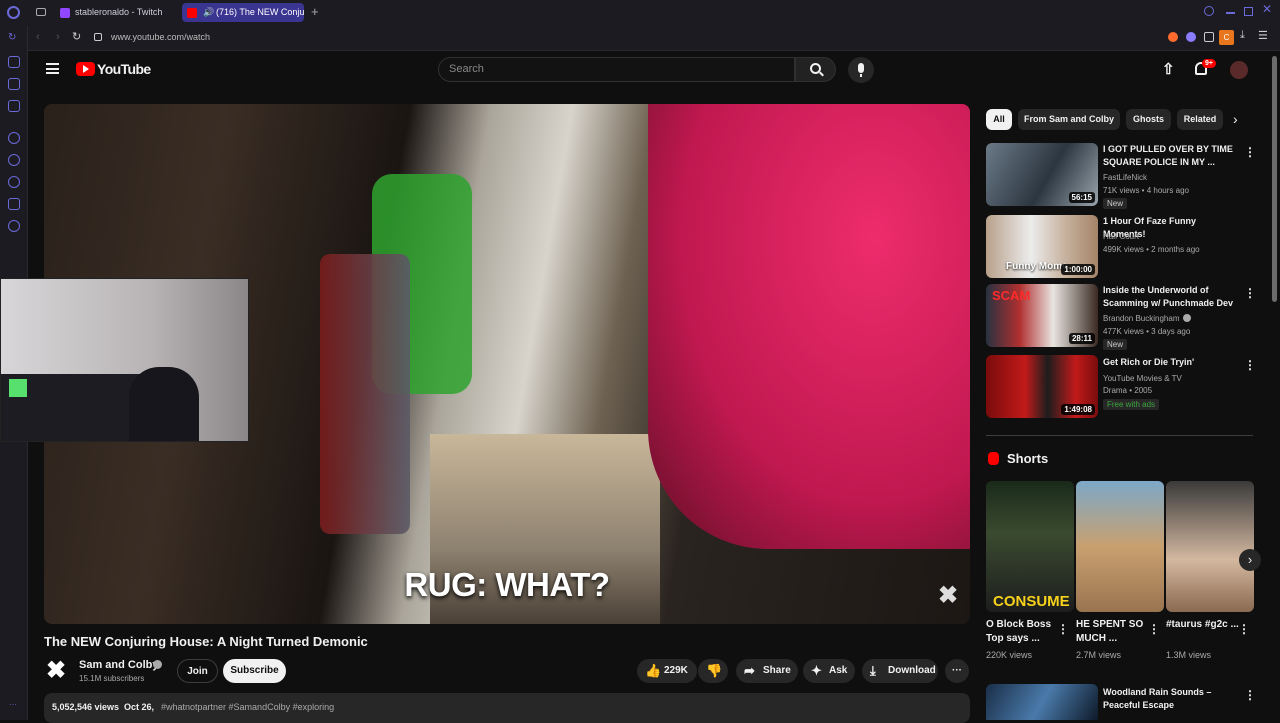  I want to click on shorts-next-button: ›, so click(1250, 560).